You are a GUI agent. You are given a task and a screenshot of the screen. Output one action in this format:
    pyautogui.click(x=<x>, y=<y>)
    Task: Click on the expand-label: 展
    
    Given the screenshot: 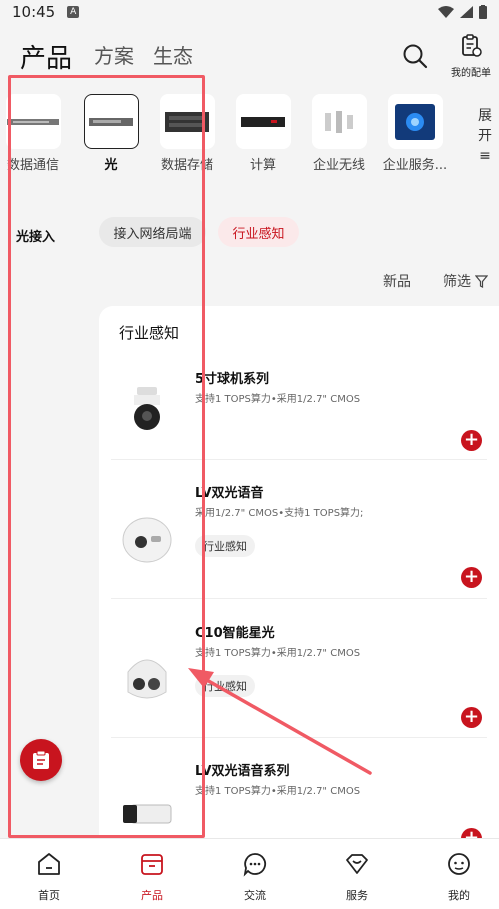 What is the action you would take?
    pyautogui.click(x=485, y=116)
    